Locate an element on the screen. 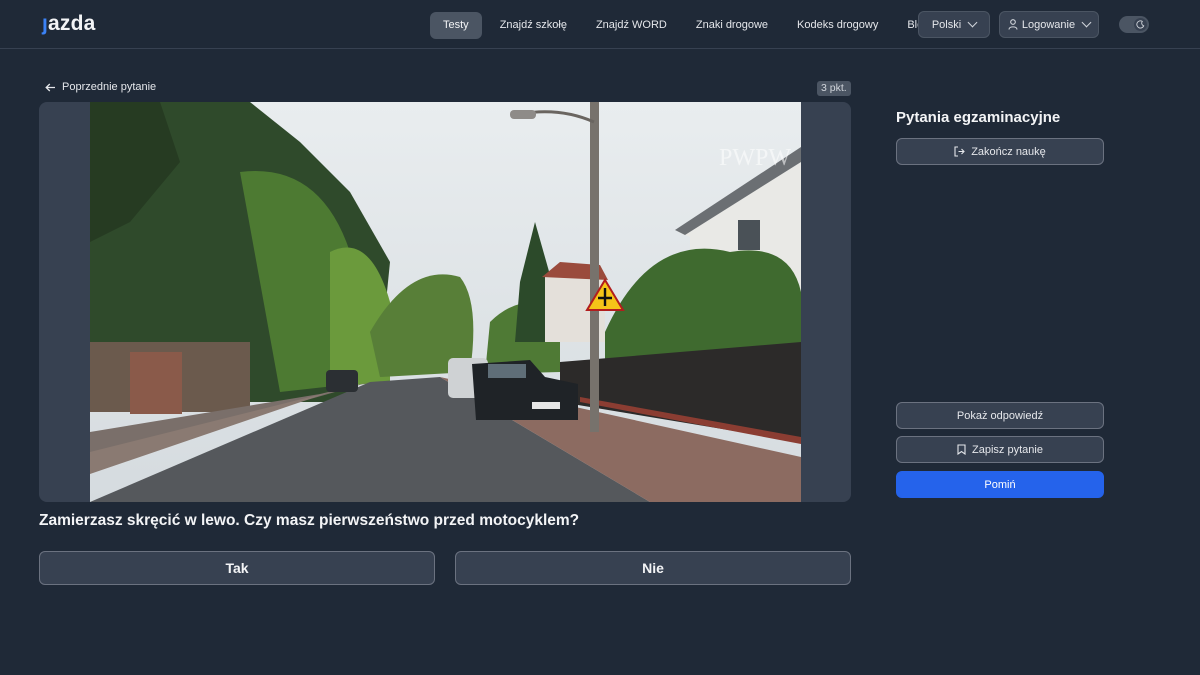  arrow-left-icon is located at coordinates (50, 87).